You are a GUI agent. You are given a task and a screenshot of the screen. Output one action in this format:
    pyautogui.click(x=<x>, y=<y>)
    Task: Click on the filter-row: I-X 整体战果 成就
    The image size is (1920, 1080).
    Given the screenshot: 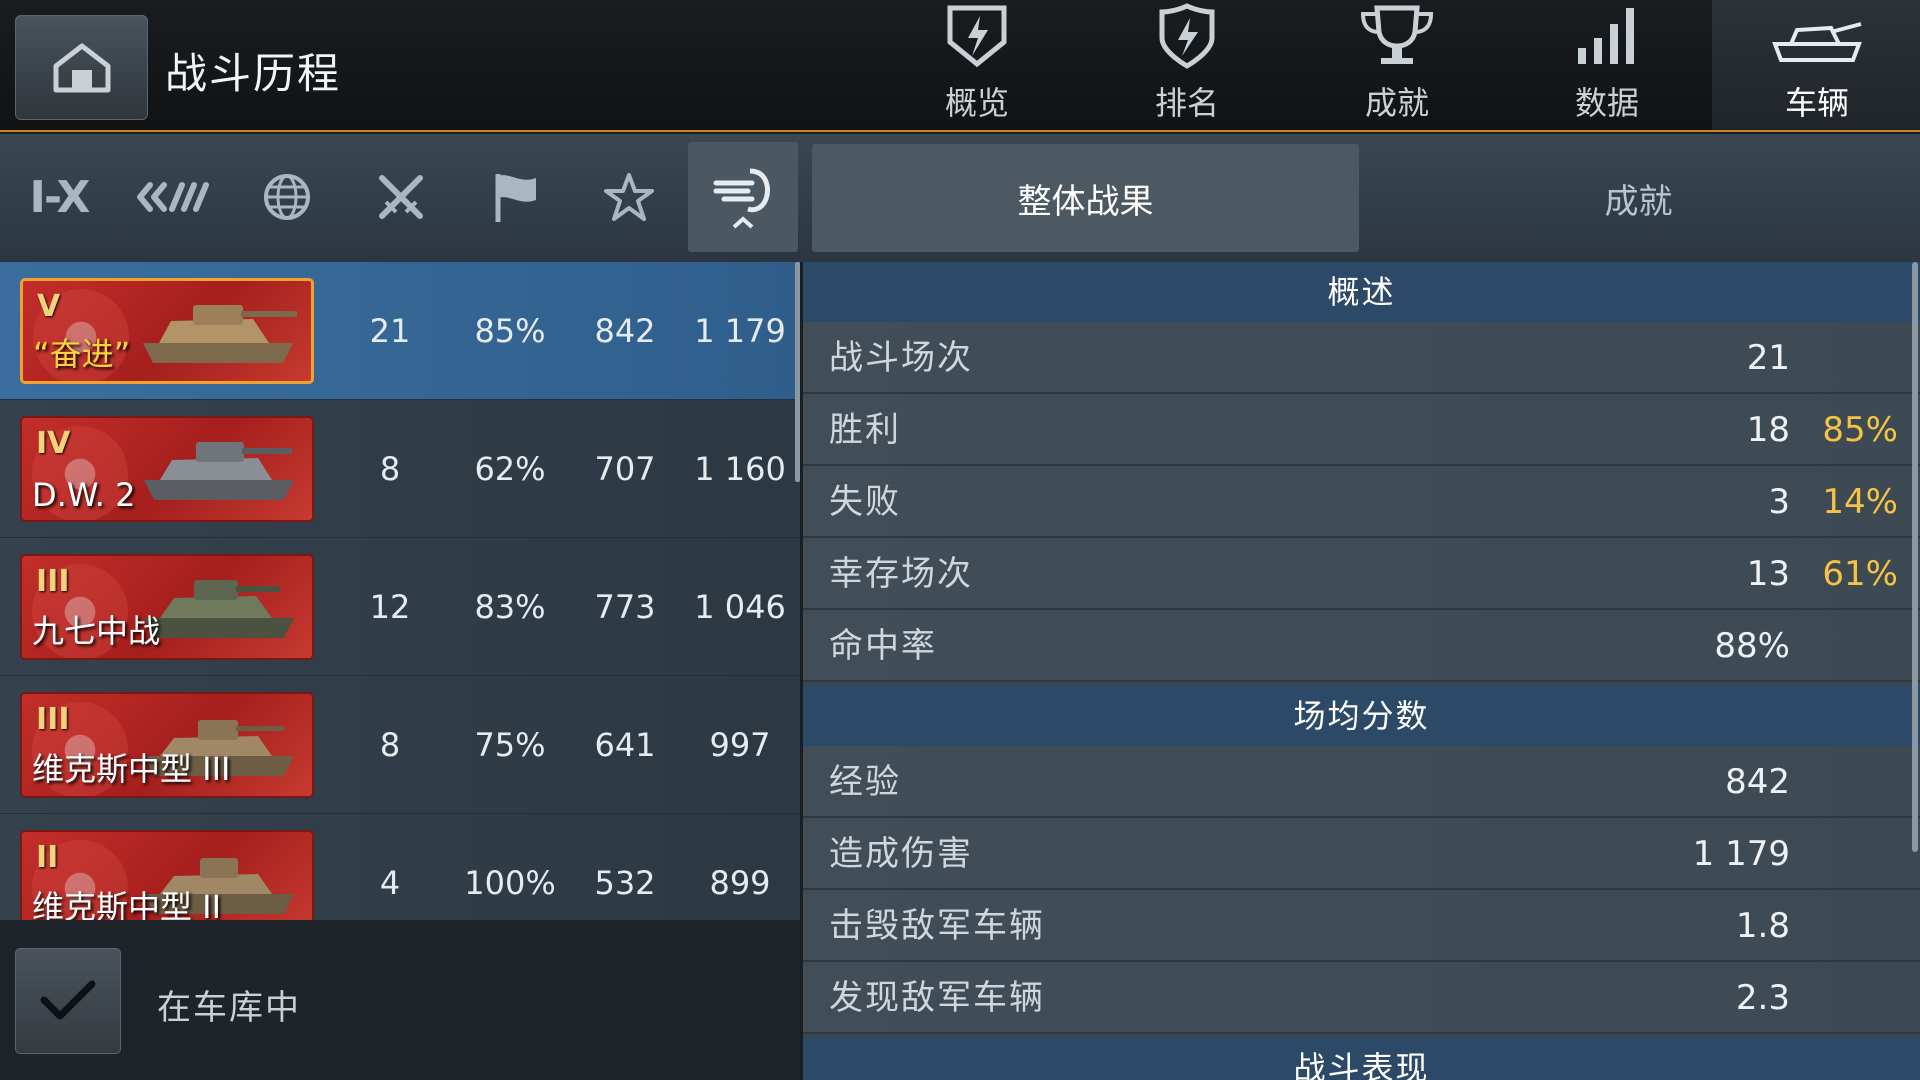 What is the action you would take?
    pyautogui.click(x=960, y=198)
    